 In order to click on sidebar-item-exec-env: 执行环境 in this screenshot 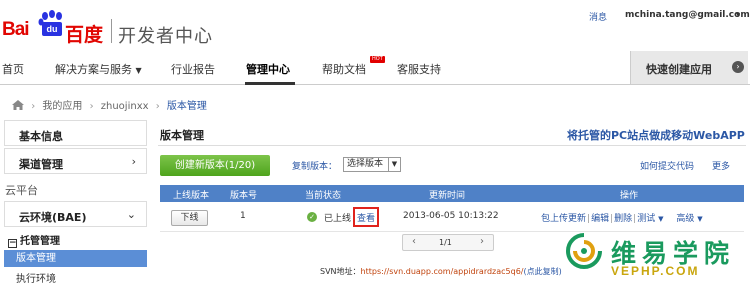, I will do `click(75, 279)`.